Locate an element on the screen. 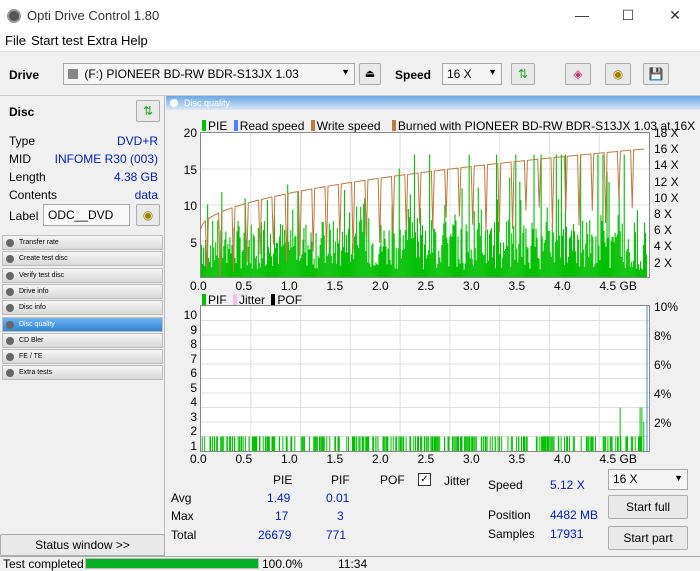 The image size is (700, 571). nav-item-cd-bler: CD Bler is located at coordinates (82, 340).